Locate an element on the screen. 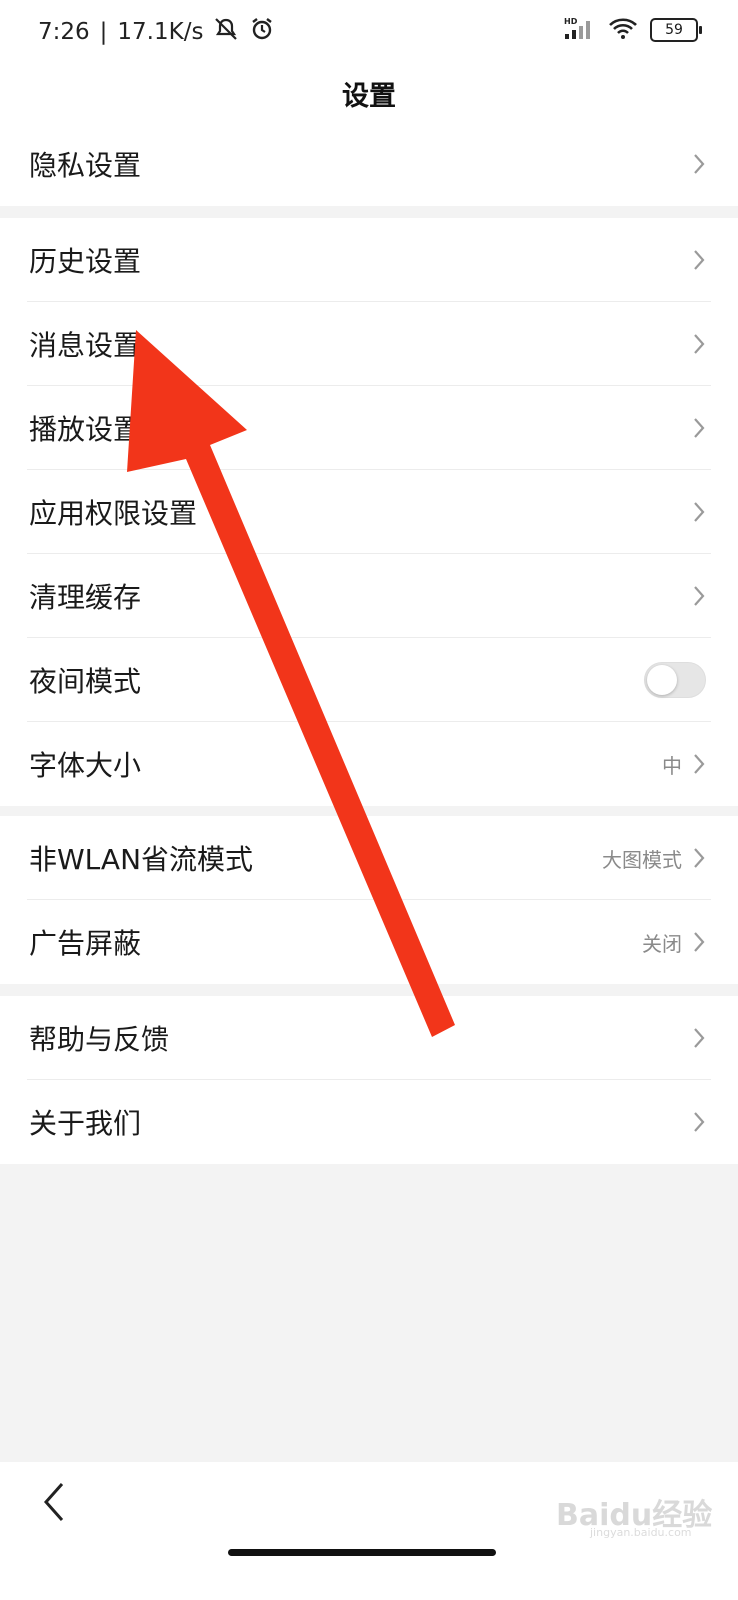  back-arrow-icon is located at coordinates (56, 1502).